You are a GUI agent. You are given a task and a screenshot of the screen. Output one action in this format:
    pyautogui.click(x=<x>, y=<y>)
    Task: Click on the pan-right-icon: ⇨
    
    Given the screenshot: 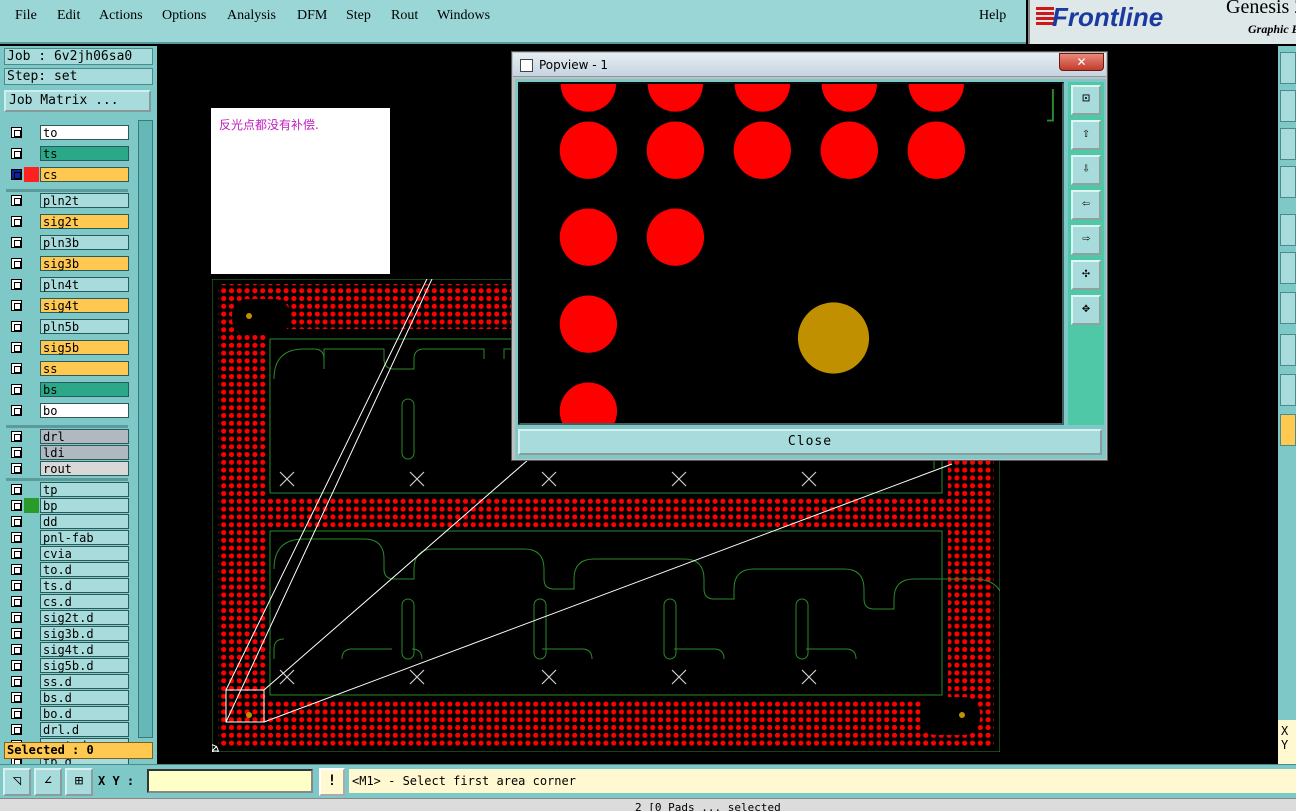 What is the action you would take?
    pyautogui.click(x=1086, y=240)
    